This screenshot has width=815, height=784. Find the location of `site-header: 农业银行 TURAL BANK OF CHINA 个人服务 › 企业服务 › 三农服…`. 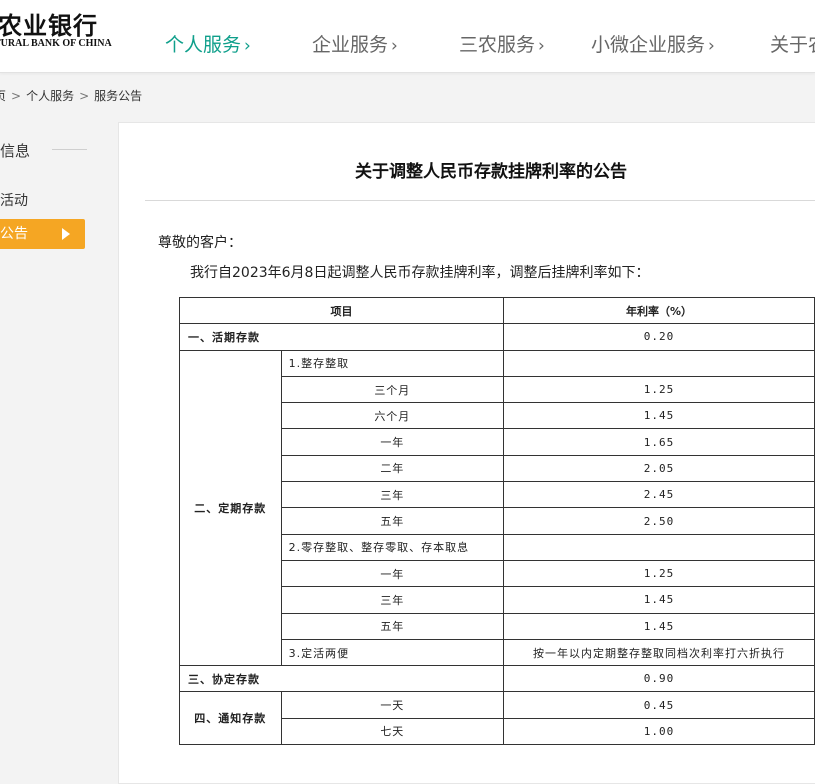

site-header: 农业银行 TURAL BANK OF CHINA 个人服务 › 企业服务 › 三农服… is located at coordinates (407, 36).